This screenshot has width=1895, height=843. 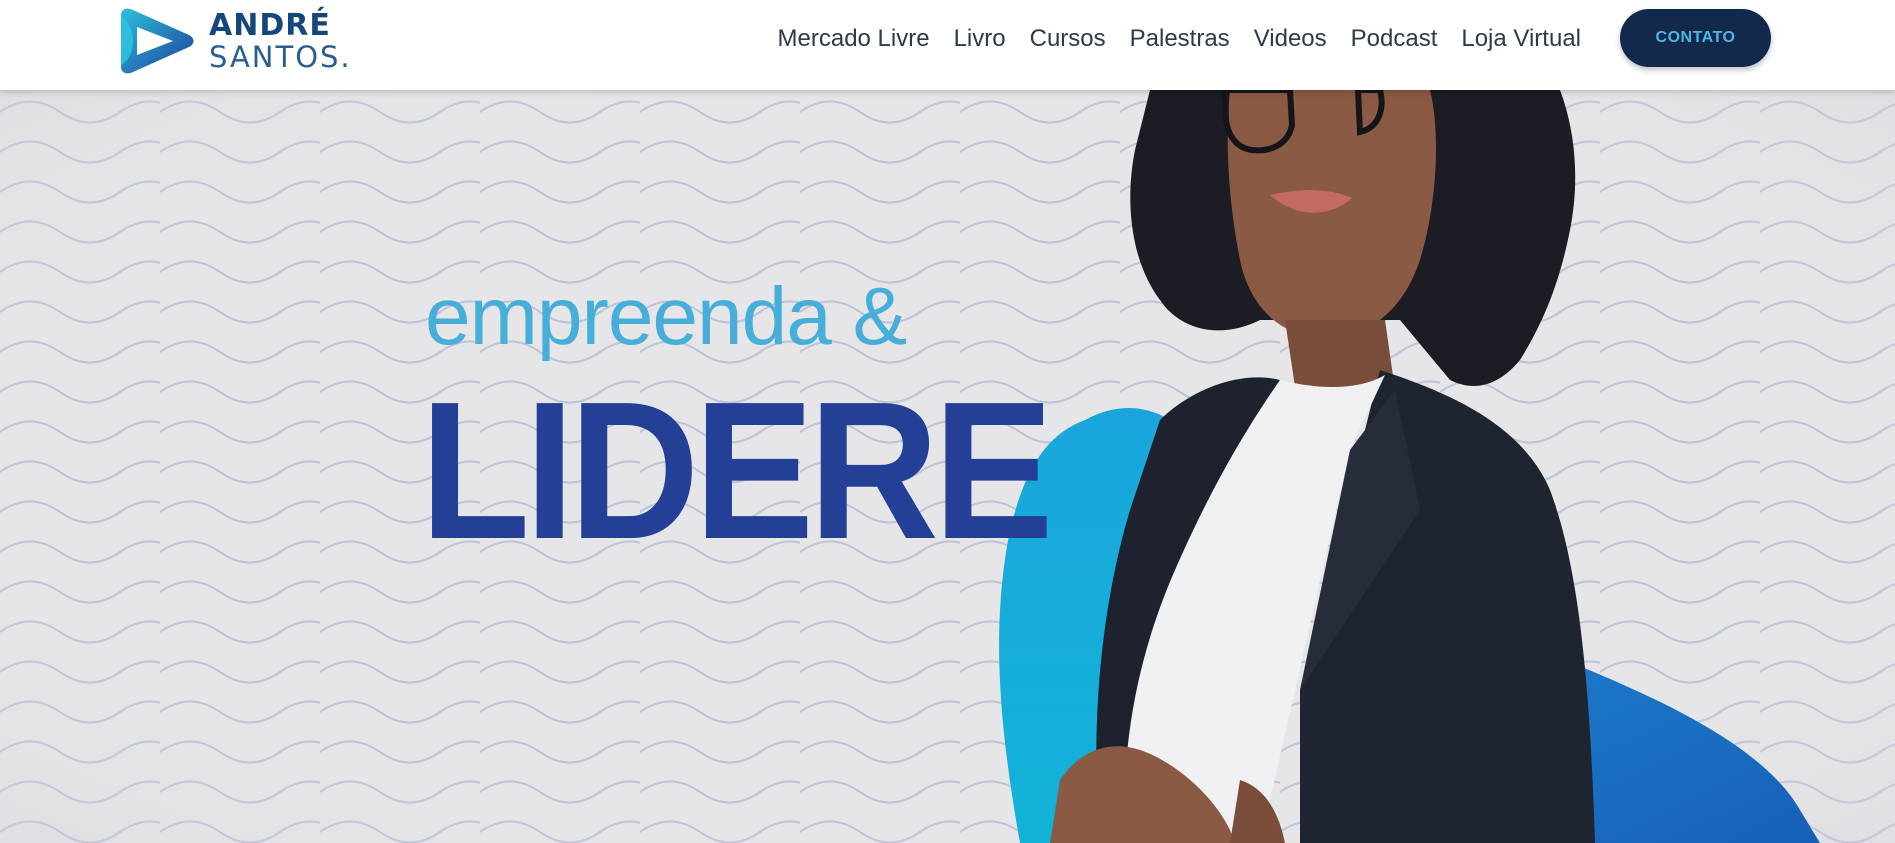 What do you see at coordinates (1521, 39) in the screenshot?
I see `nav-item-loja-virtual: Loja Virtual` at bounding box center [1521, 39].